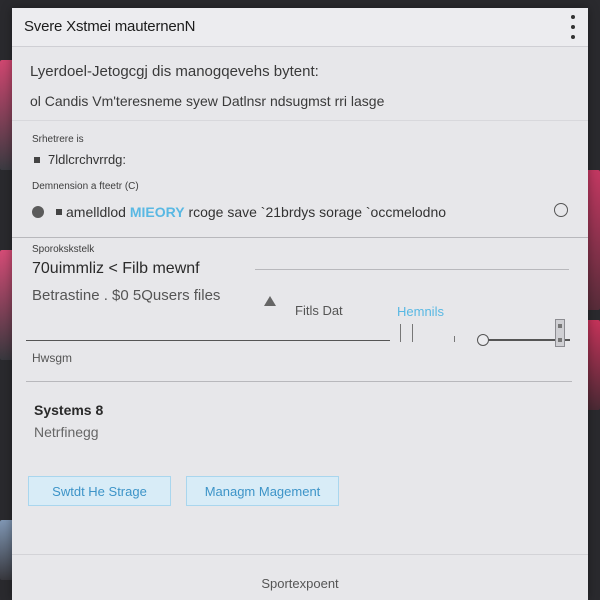 The width and height of the screenshot is (600, 600). What do you see at coordinates (37, 160) in the screenshot?
I see `square-bullet-icon` at bounding box center [37, 160].